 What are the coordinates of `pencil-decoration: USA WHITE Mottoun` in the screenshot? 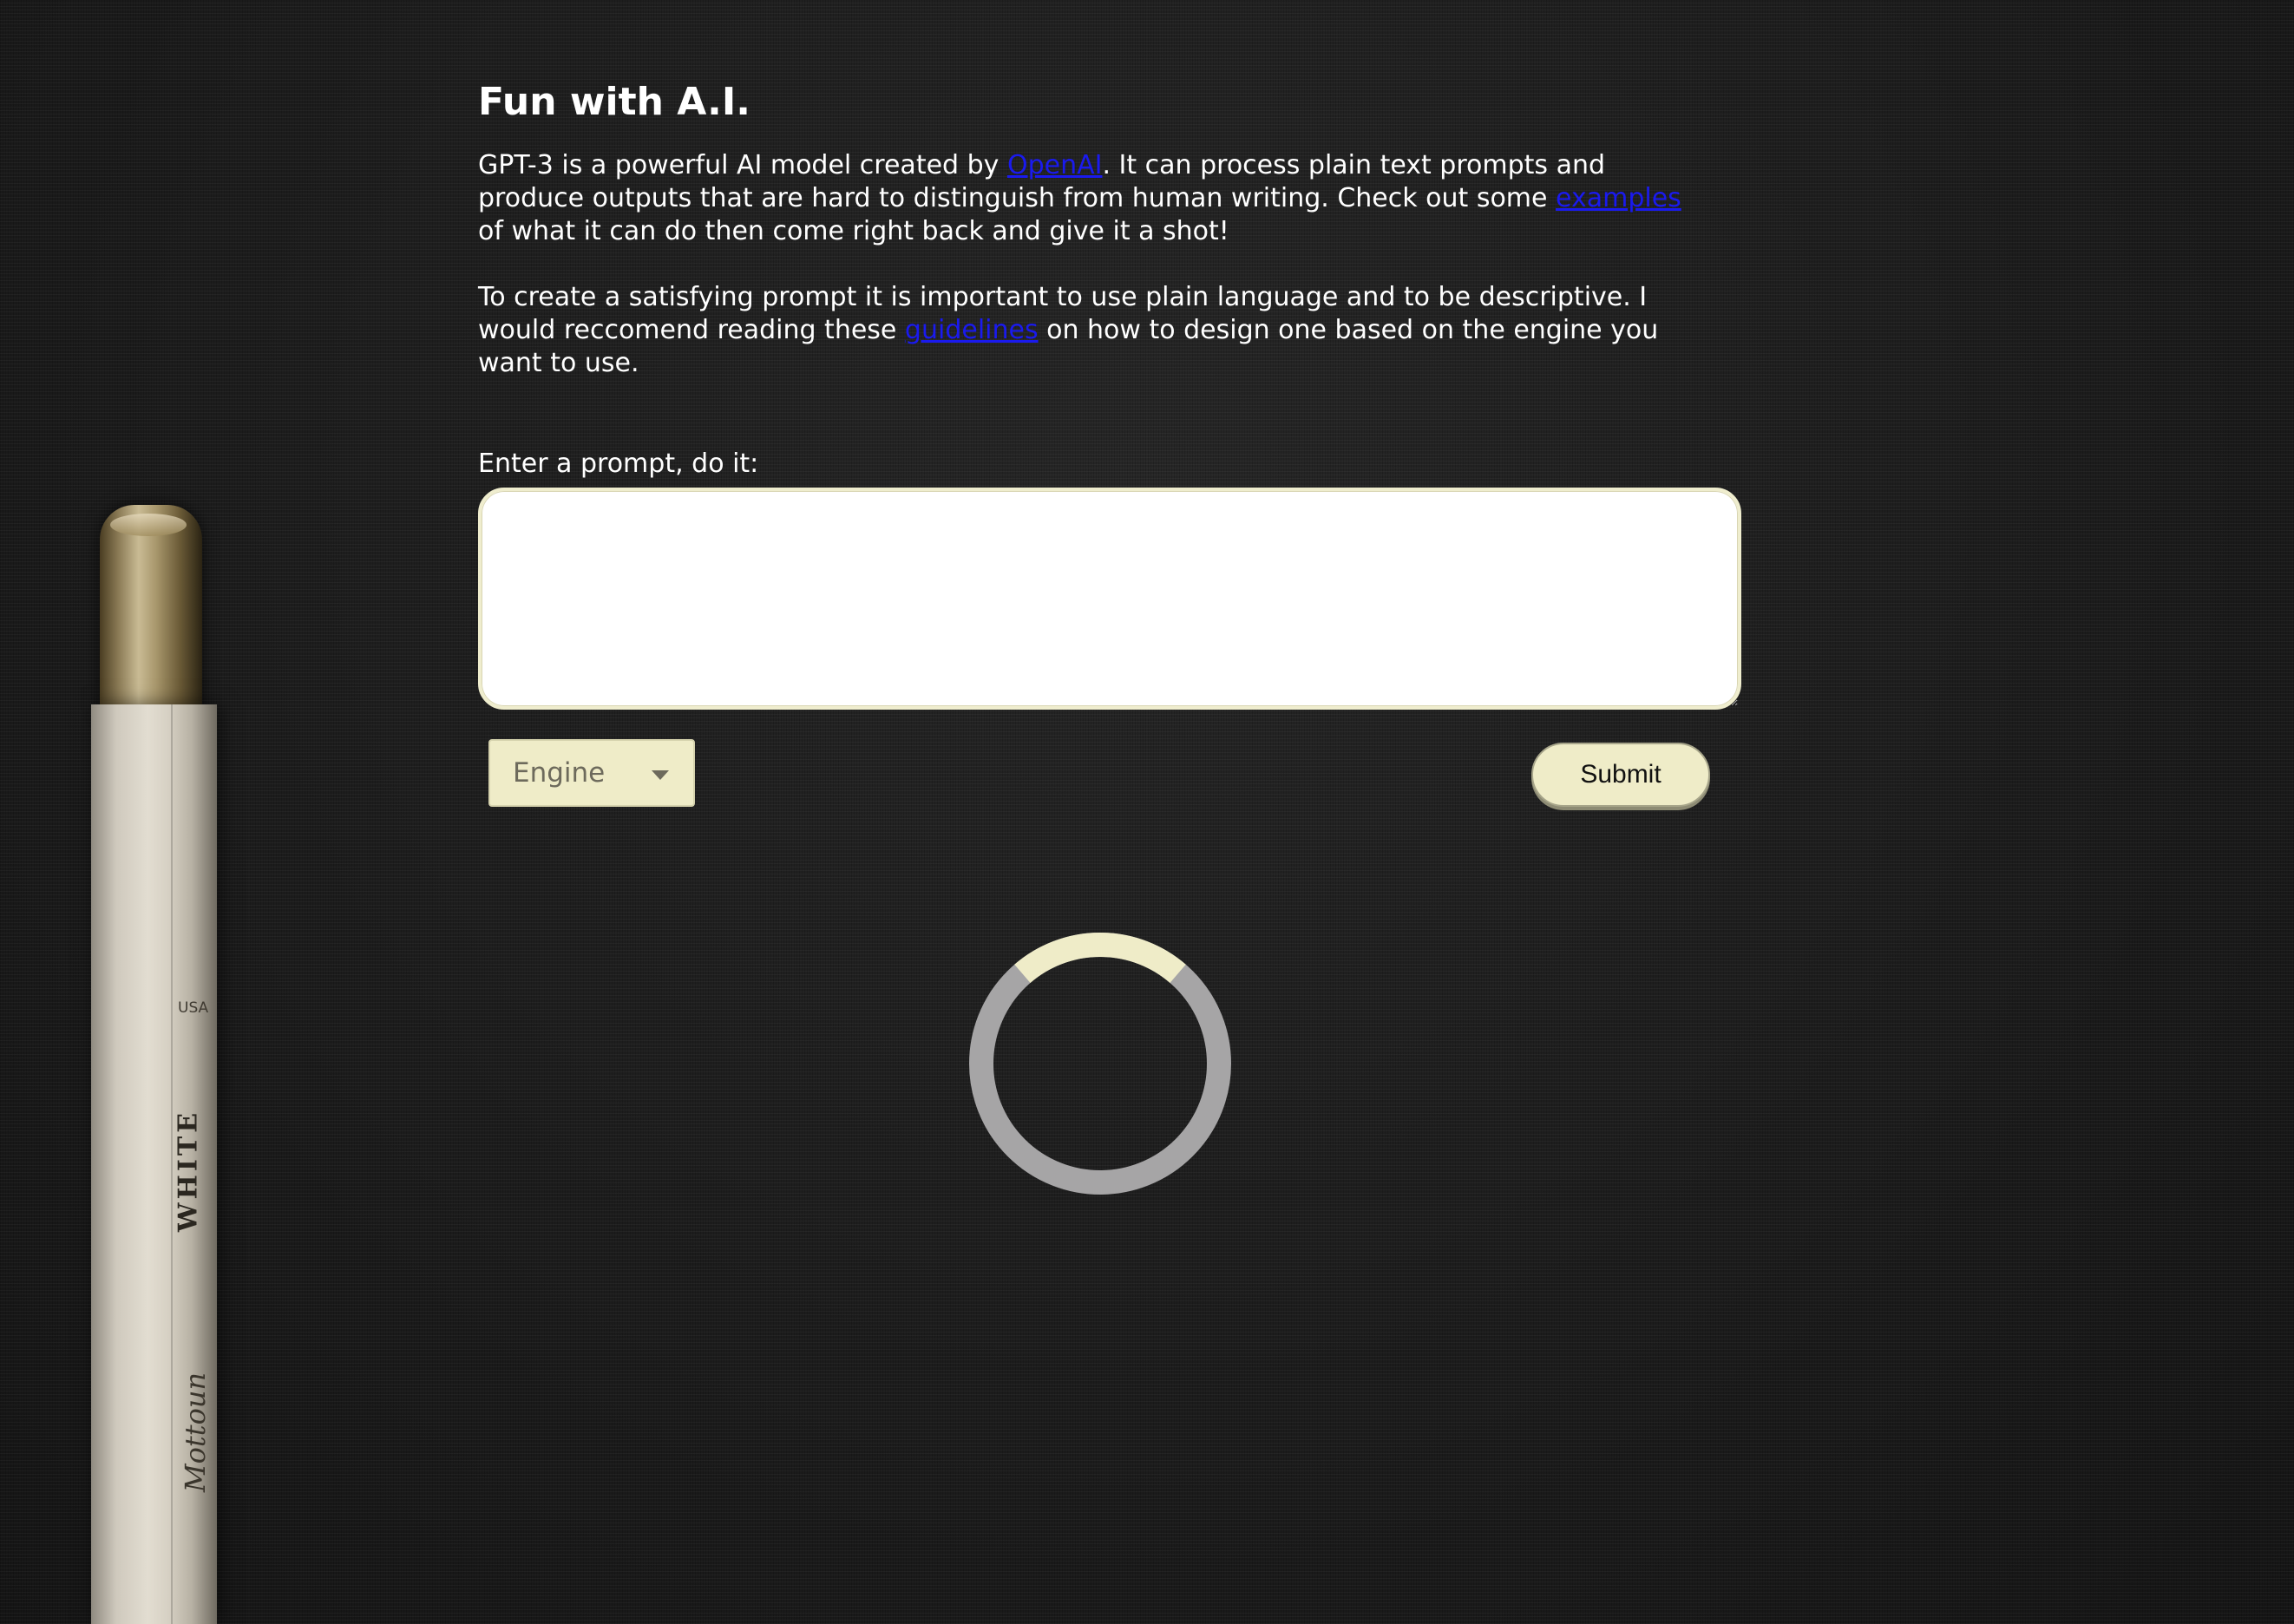 It's located at (154, 1064).